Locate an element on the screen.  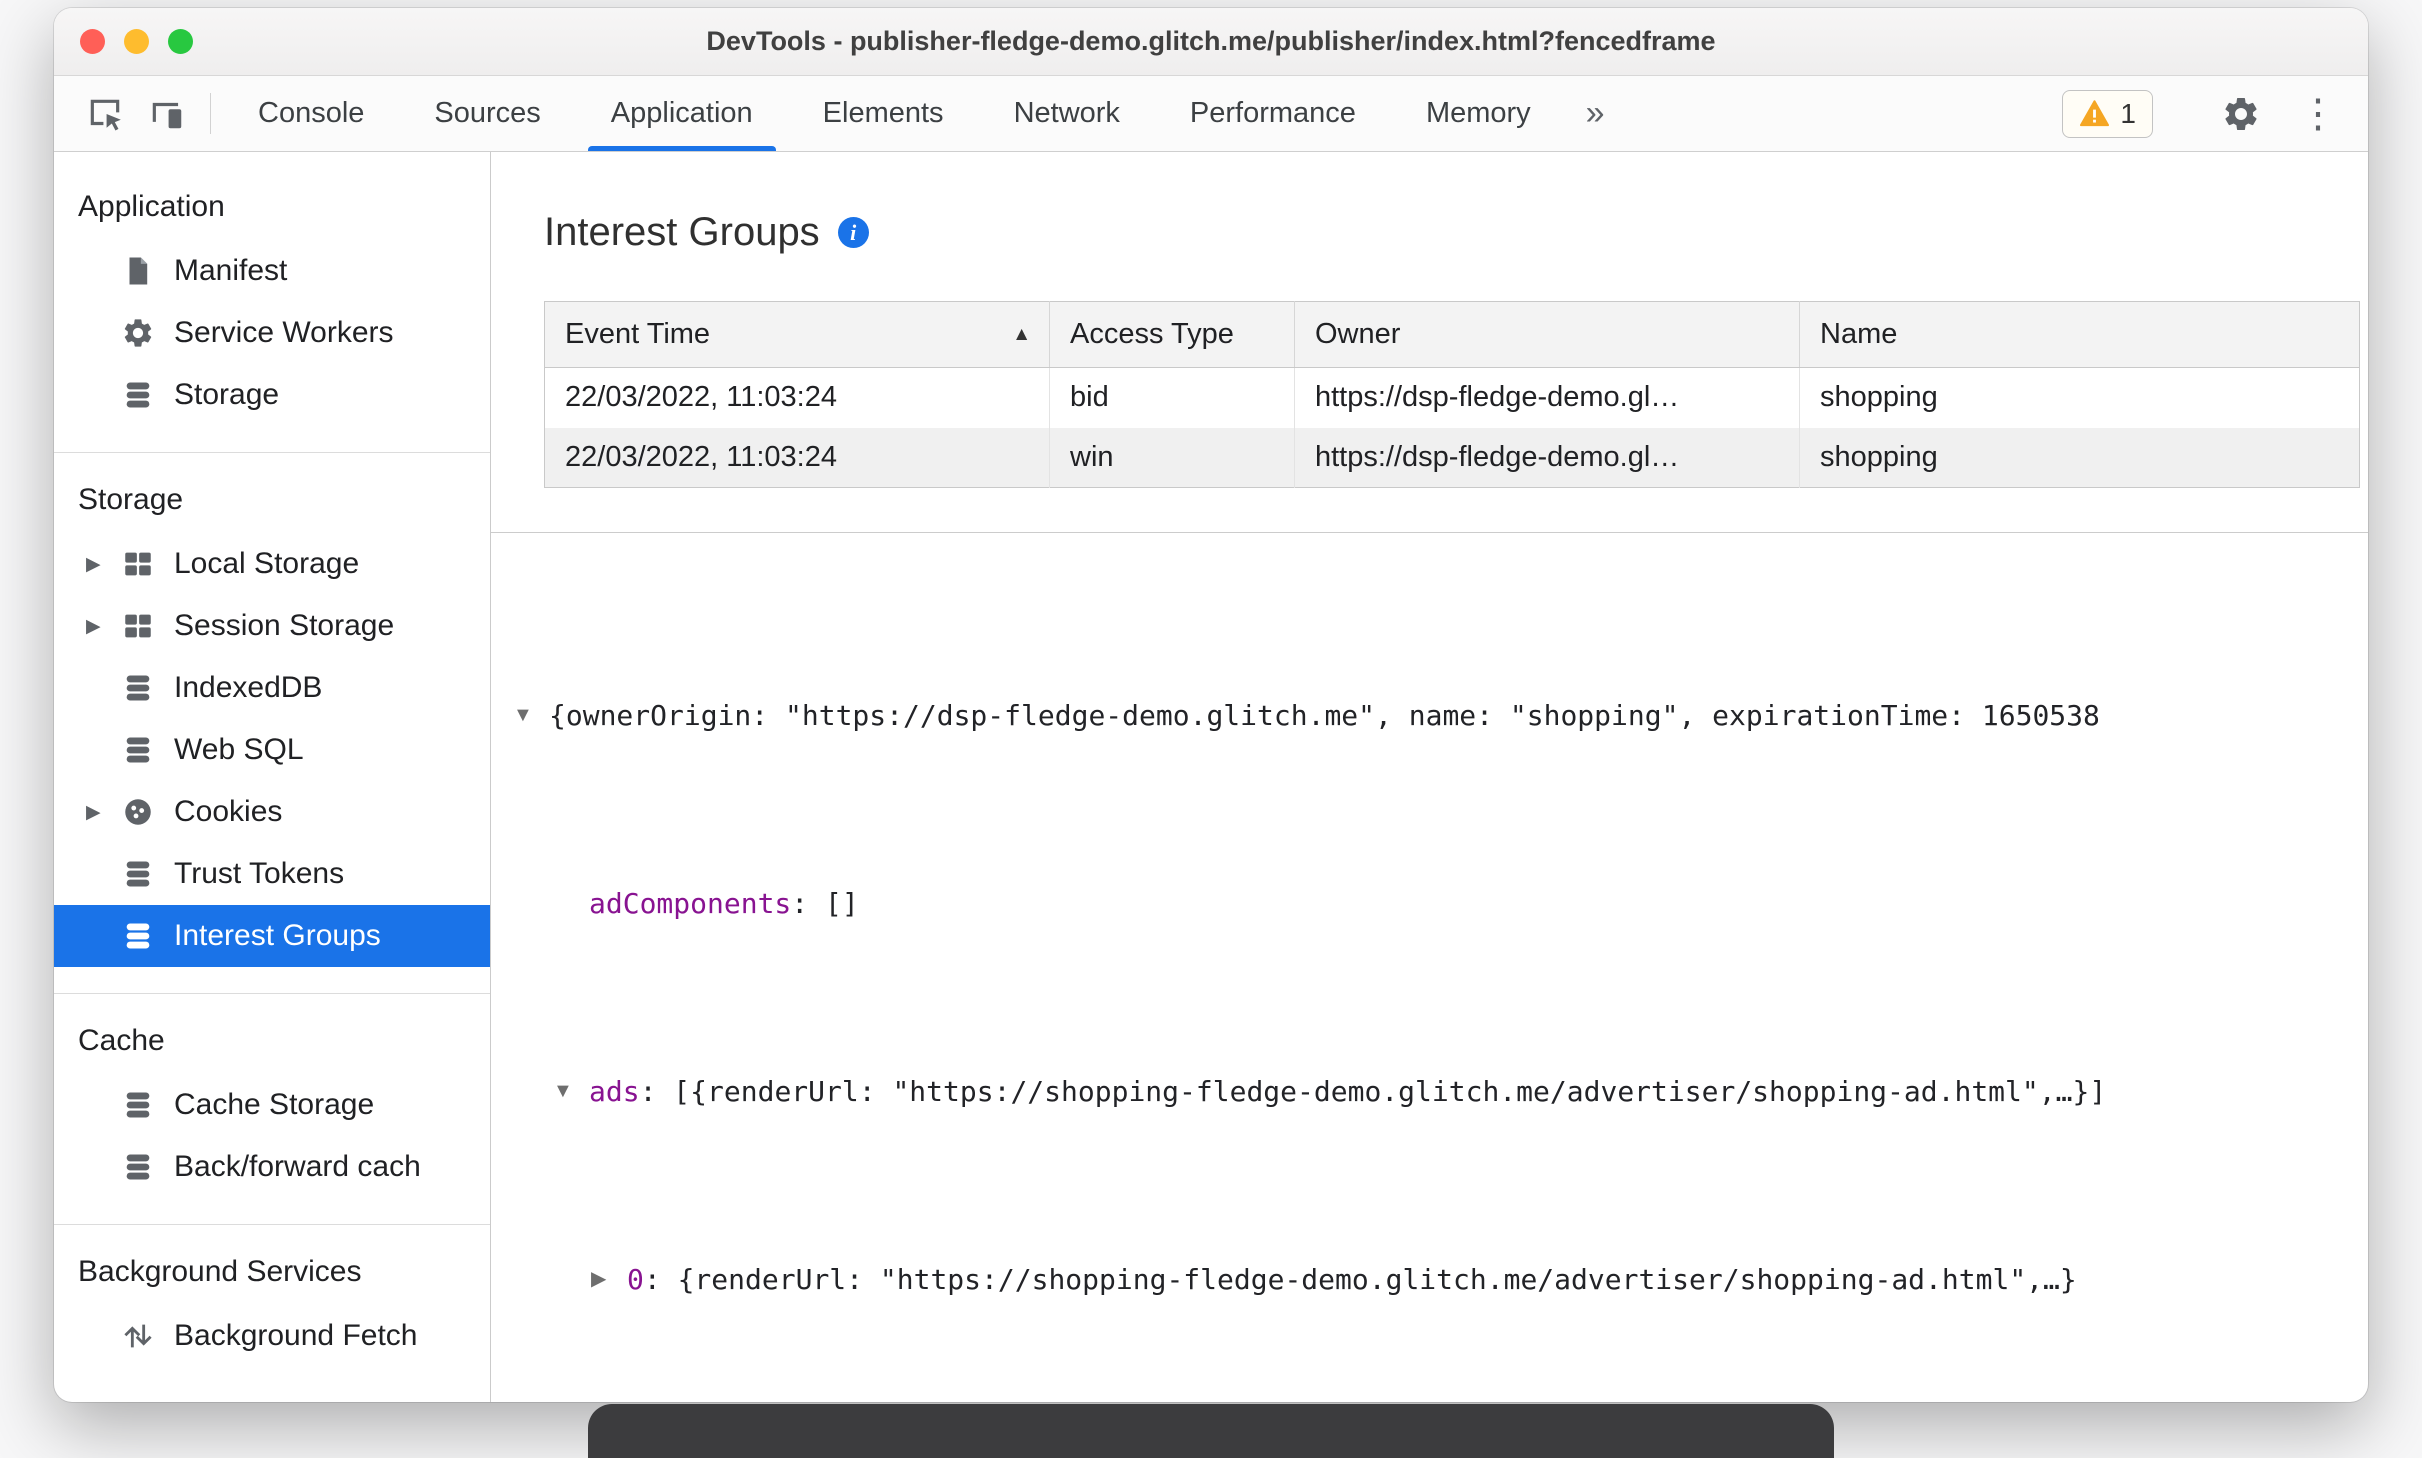
sidebar-item-background-fetch: Background Fetch is located at coordinates (272, 1336).